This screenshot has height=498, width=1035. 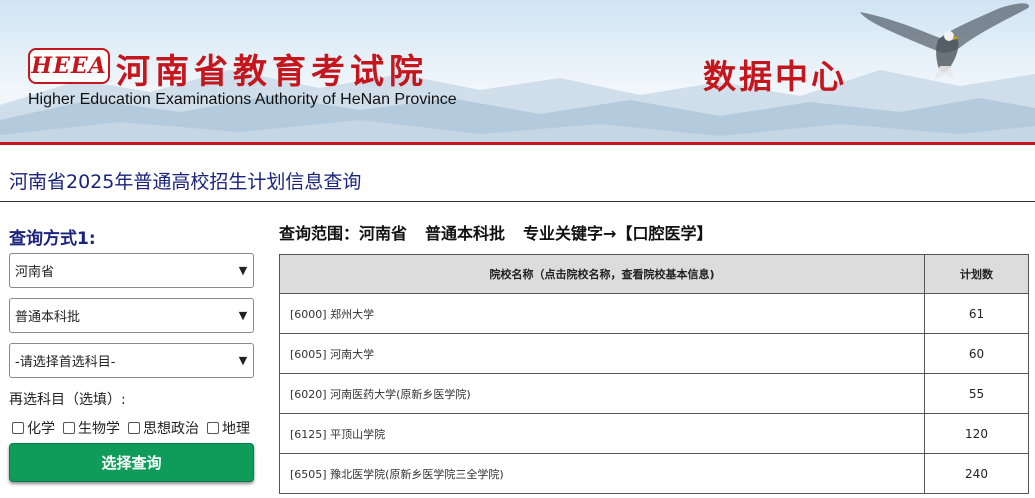 I want to click on table-row: [6000] 郑州大学 61, so click(x=654, y=313).